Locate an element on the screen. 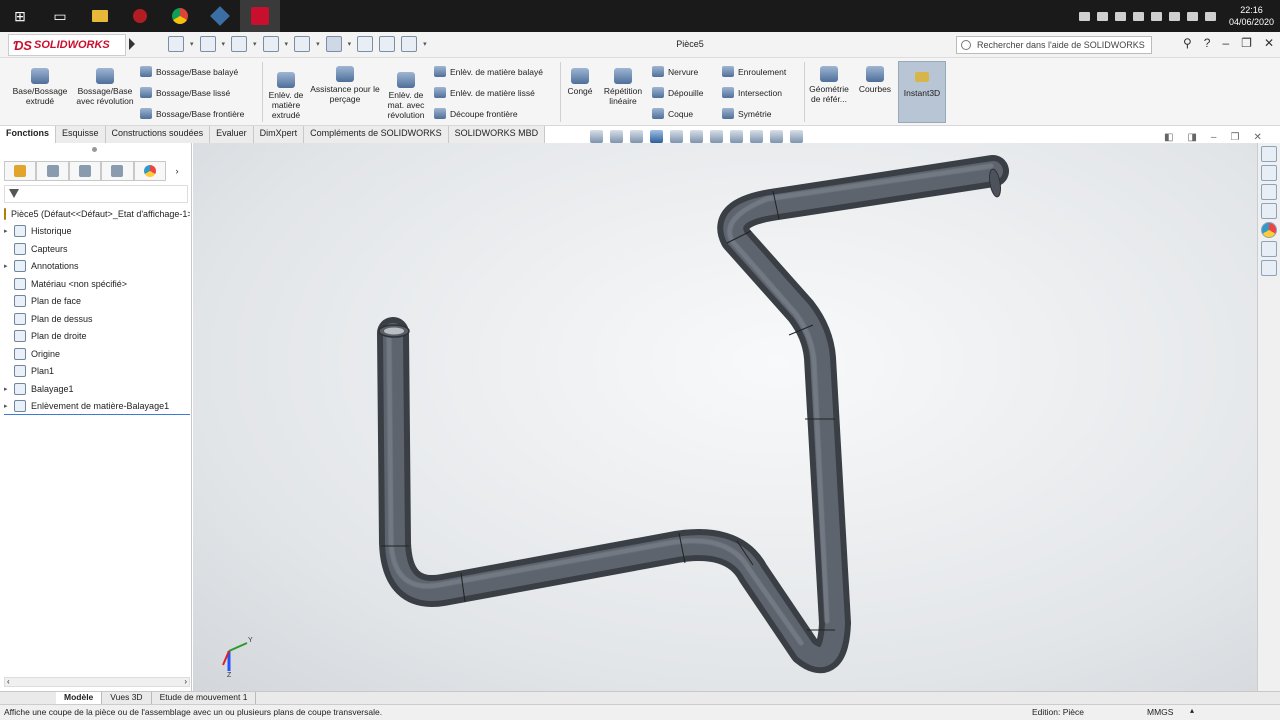 The width and height of the screenshot is (1280, 720). revolved-cut-button: Enlèv. de mat. avec révolution is located at coordinates (406, 96).